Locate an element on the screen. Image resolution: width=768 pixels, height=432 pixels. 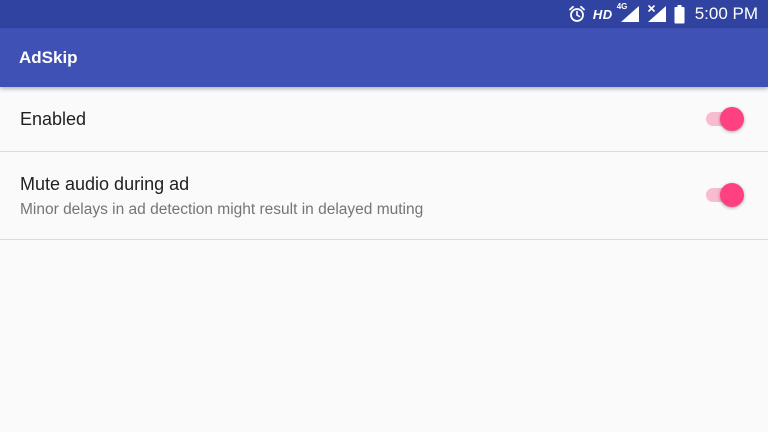
setting-enabled-title: Enabled is located at coordinates (53, 119).